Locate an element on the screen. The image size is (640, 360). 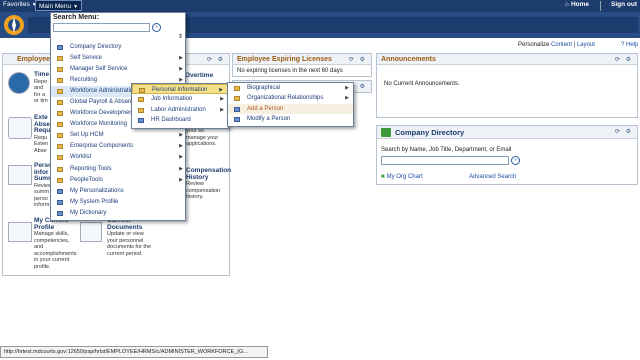
tile-description: Requ Exten Abse is located at coordinates (41, 144).